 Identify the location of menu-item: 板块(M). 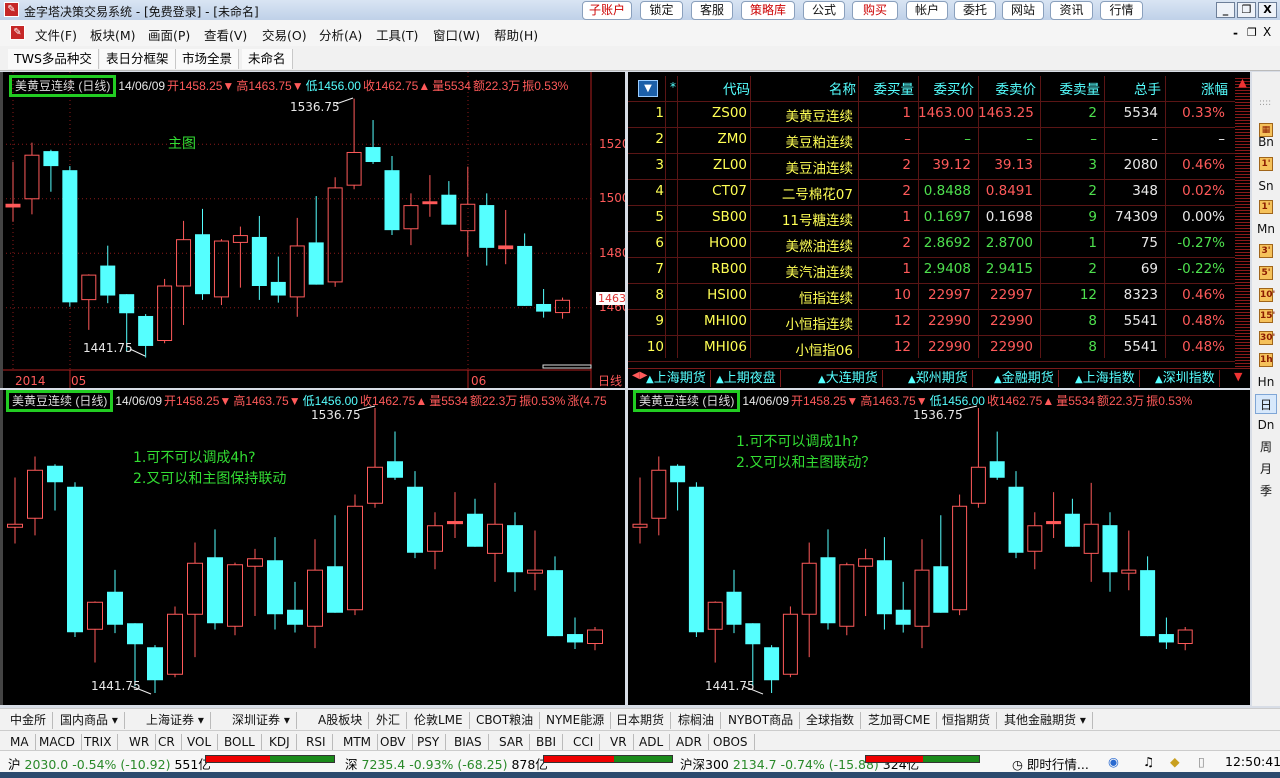
(113, 34).